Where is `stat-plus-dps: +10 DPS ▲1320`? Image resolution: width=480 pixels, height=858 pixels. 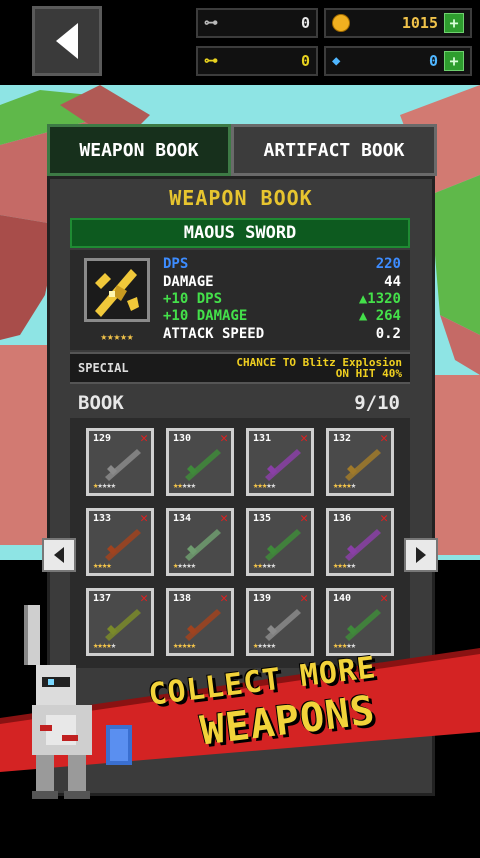
stat-plus-dps: +10 DPS ▲1320 is located at coordinates (282, 299).